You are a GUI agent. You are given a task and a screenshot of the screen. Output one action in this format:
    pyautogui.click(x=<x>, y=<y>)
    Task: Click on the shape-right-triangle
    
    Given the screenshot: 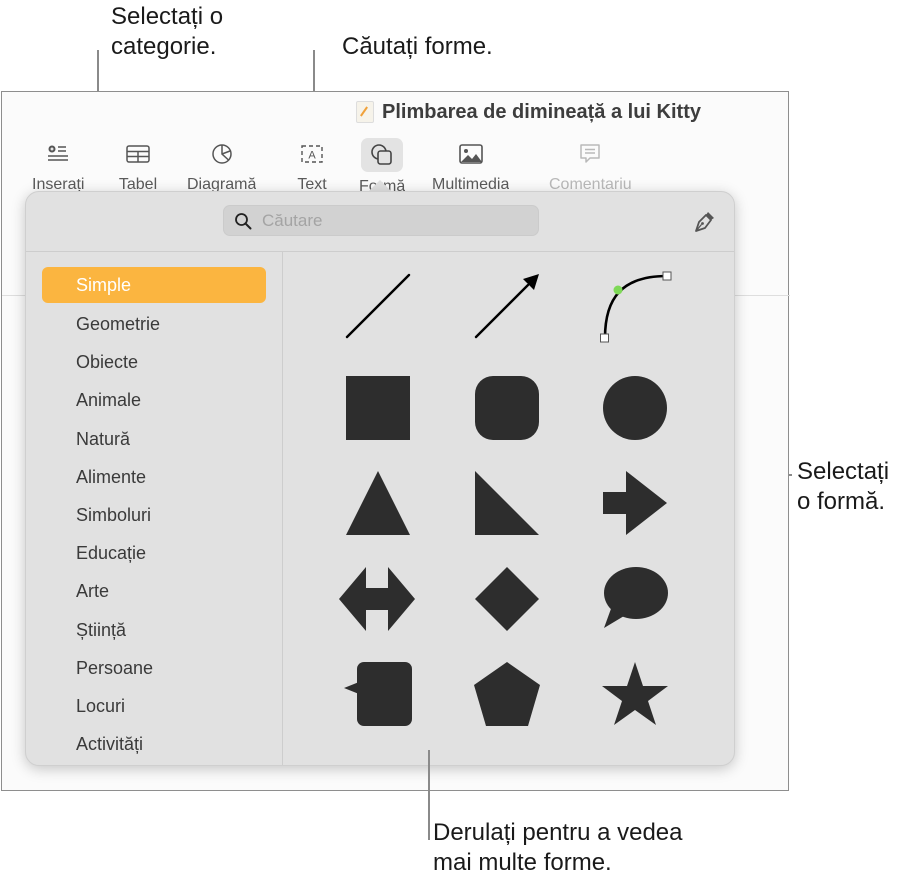 What is the action you would take?
    pyautogui.click(x=507, y=503)
    